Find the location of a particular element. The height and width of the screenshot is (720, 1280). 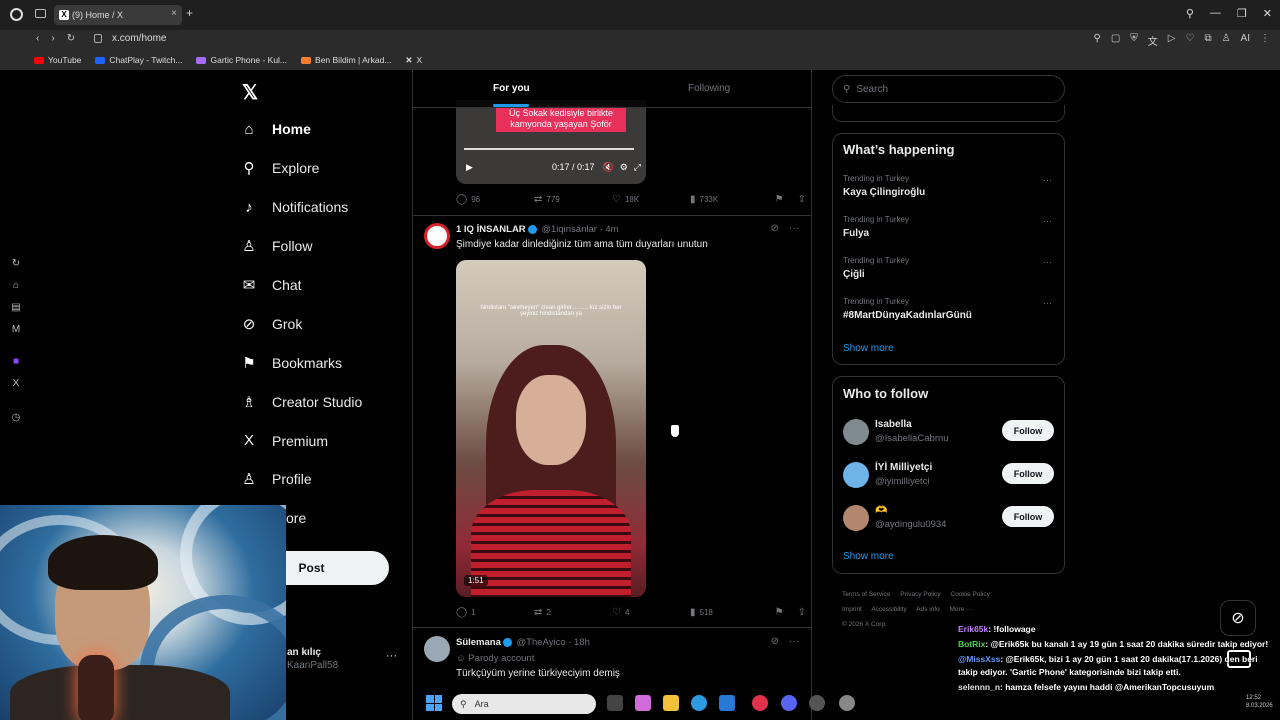

back-icon: ‹ is located at coordinates (37, 38).